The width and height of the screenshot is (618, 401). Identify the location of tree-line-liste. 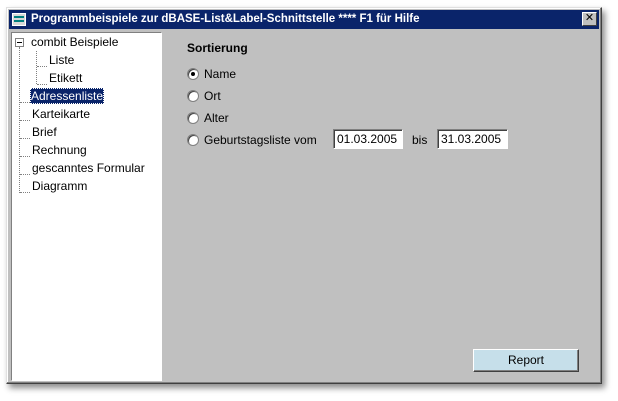
(42, 66).